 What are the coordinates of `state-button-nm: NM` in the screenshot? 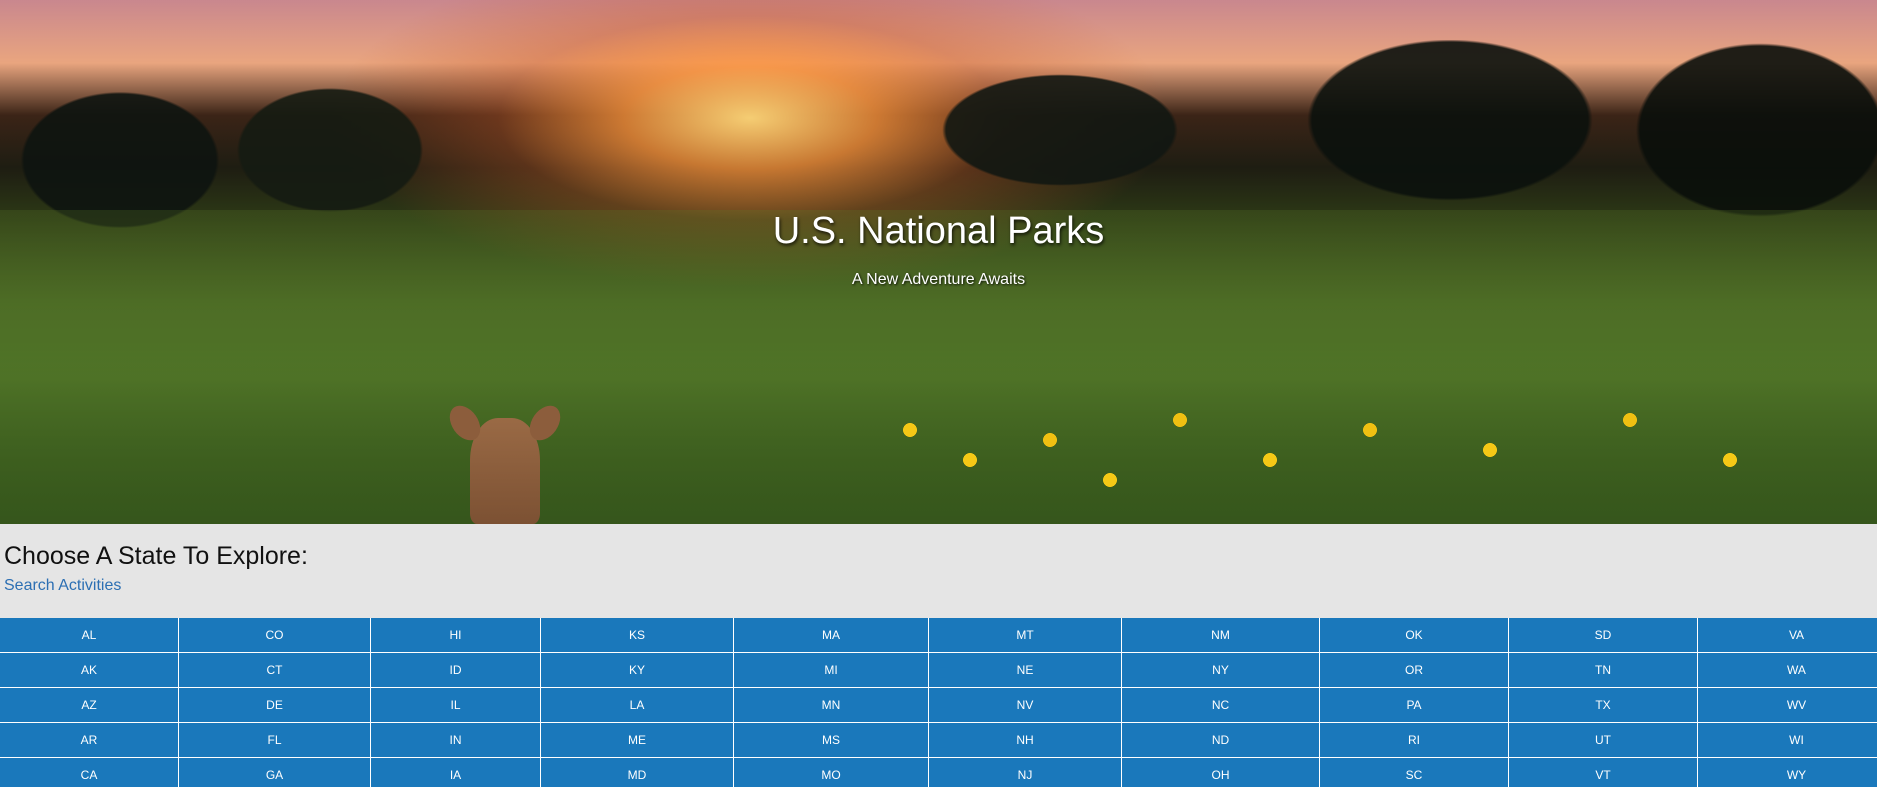 It's located at (1220, 635).